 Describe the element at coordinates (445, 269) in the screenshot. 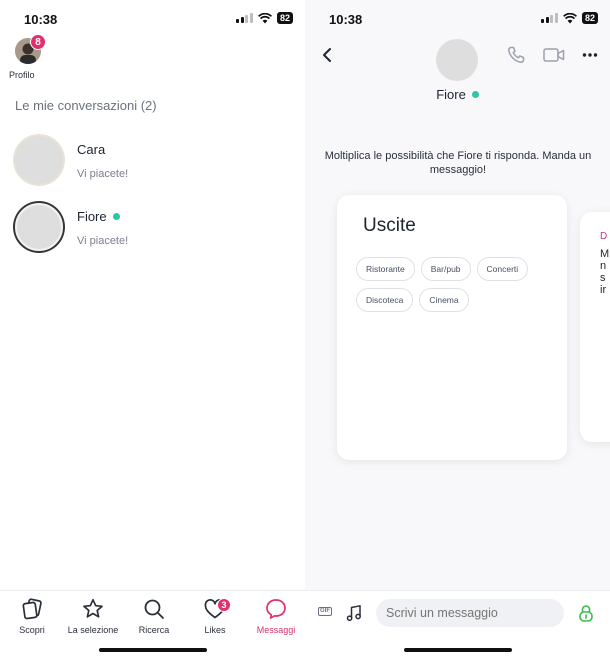

I see `chip-bar-pub: Bar/pub` at that location.